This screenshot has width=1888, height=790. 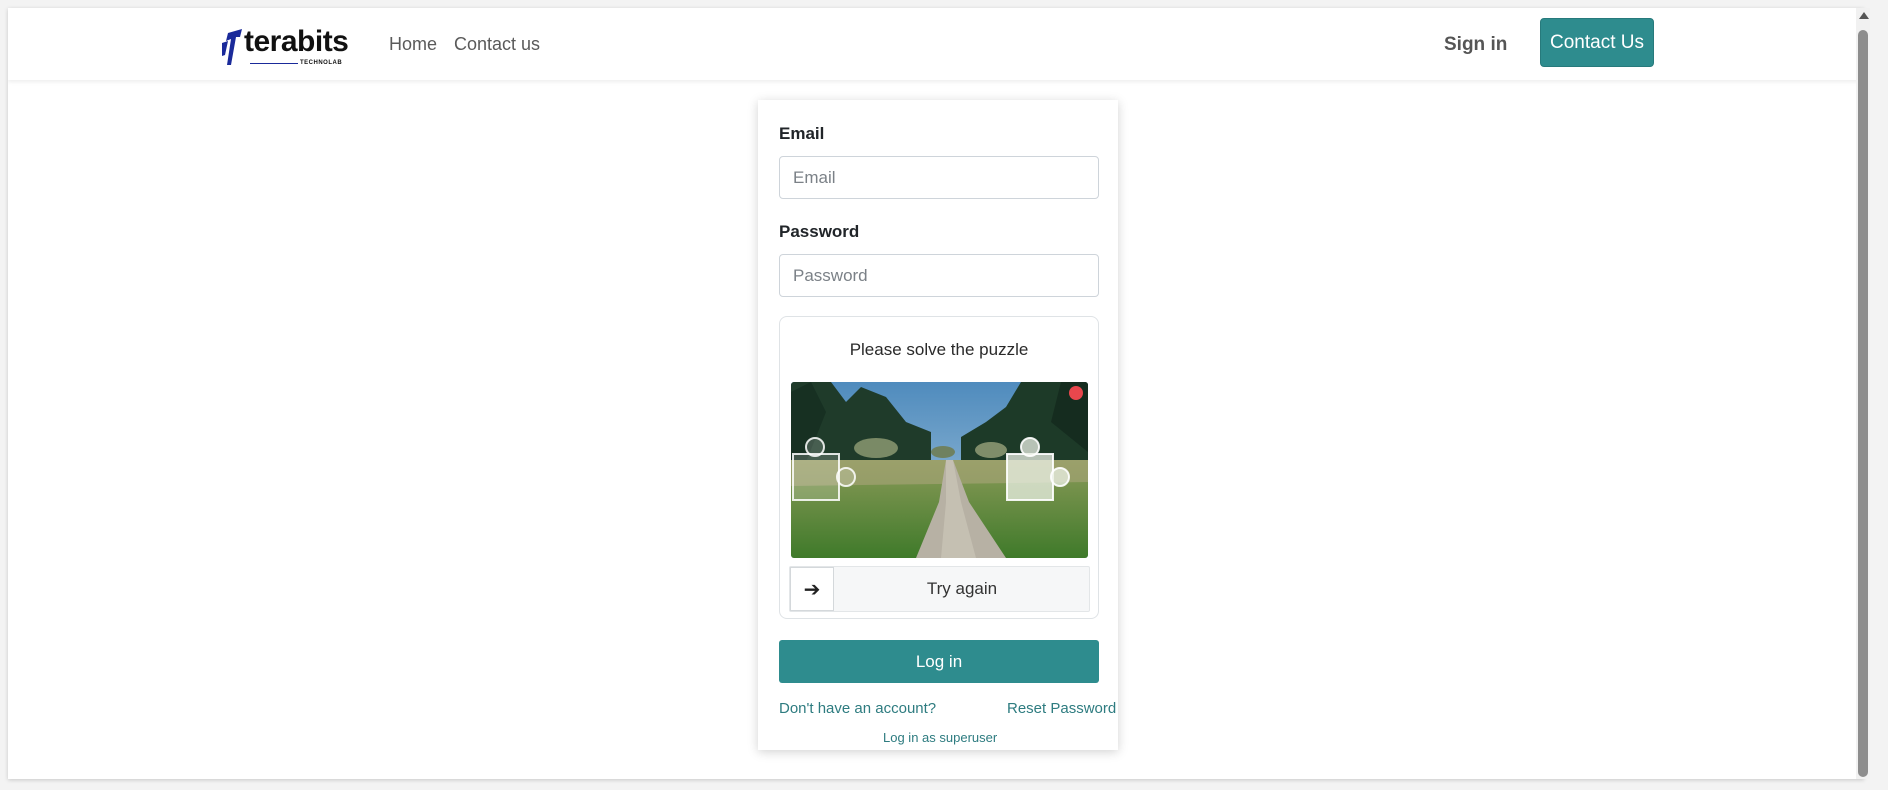 I want to click on terabits-logo: terabits TECHNOLAB, so click(x=287, y=45).